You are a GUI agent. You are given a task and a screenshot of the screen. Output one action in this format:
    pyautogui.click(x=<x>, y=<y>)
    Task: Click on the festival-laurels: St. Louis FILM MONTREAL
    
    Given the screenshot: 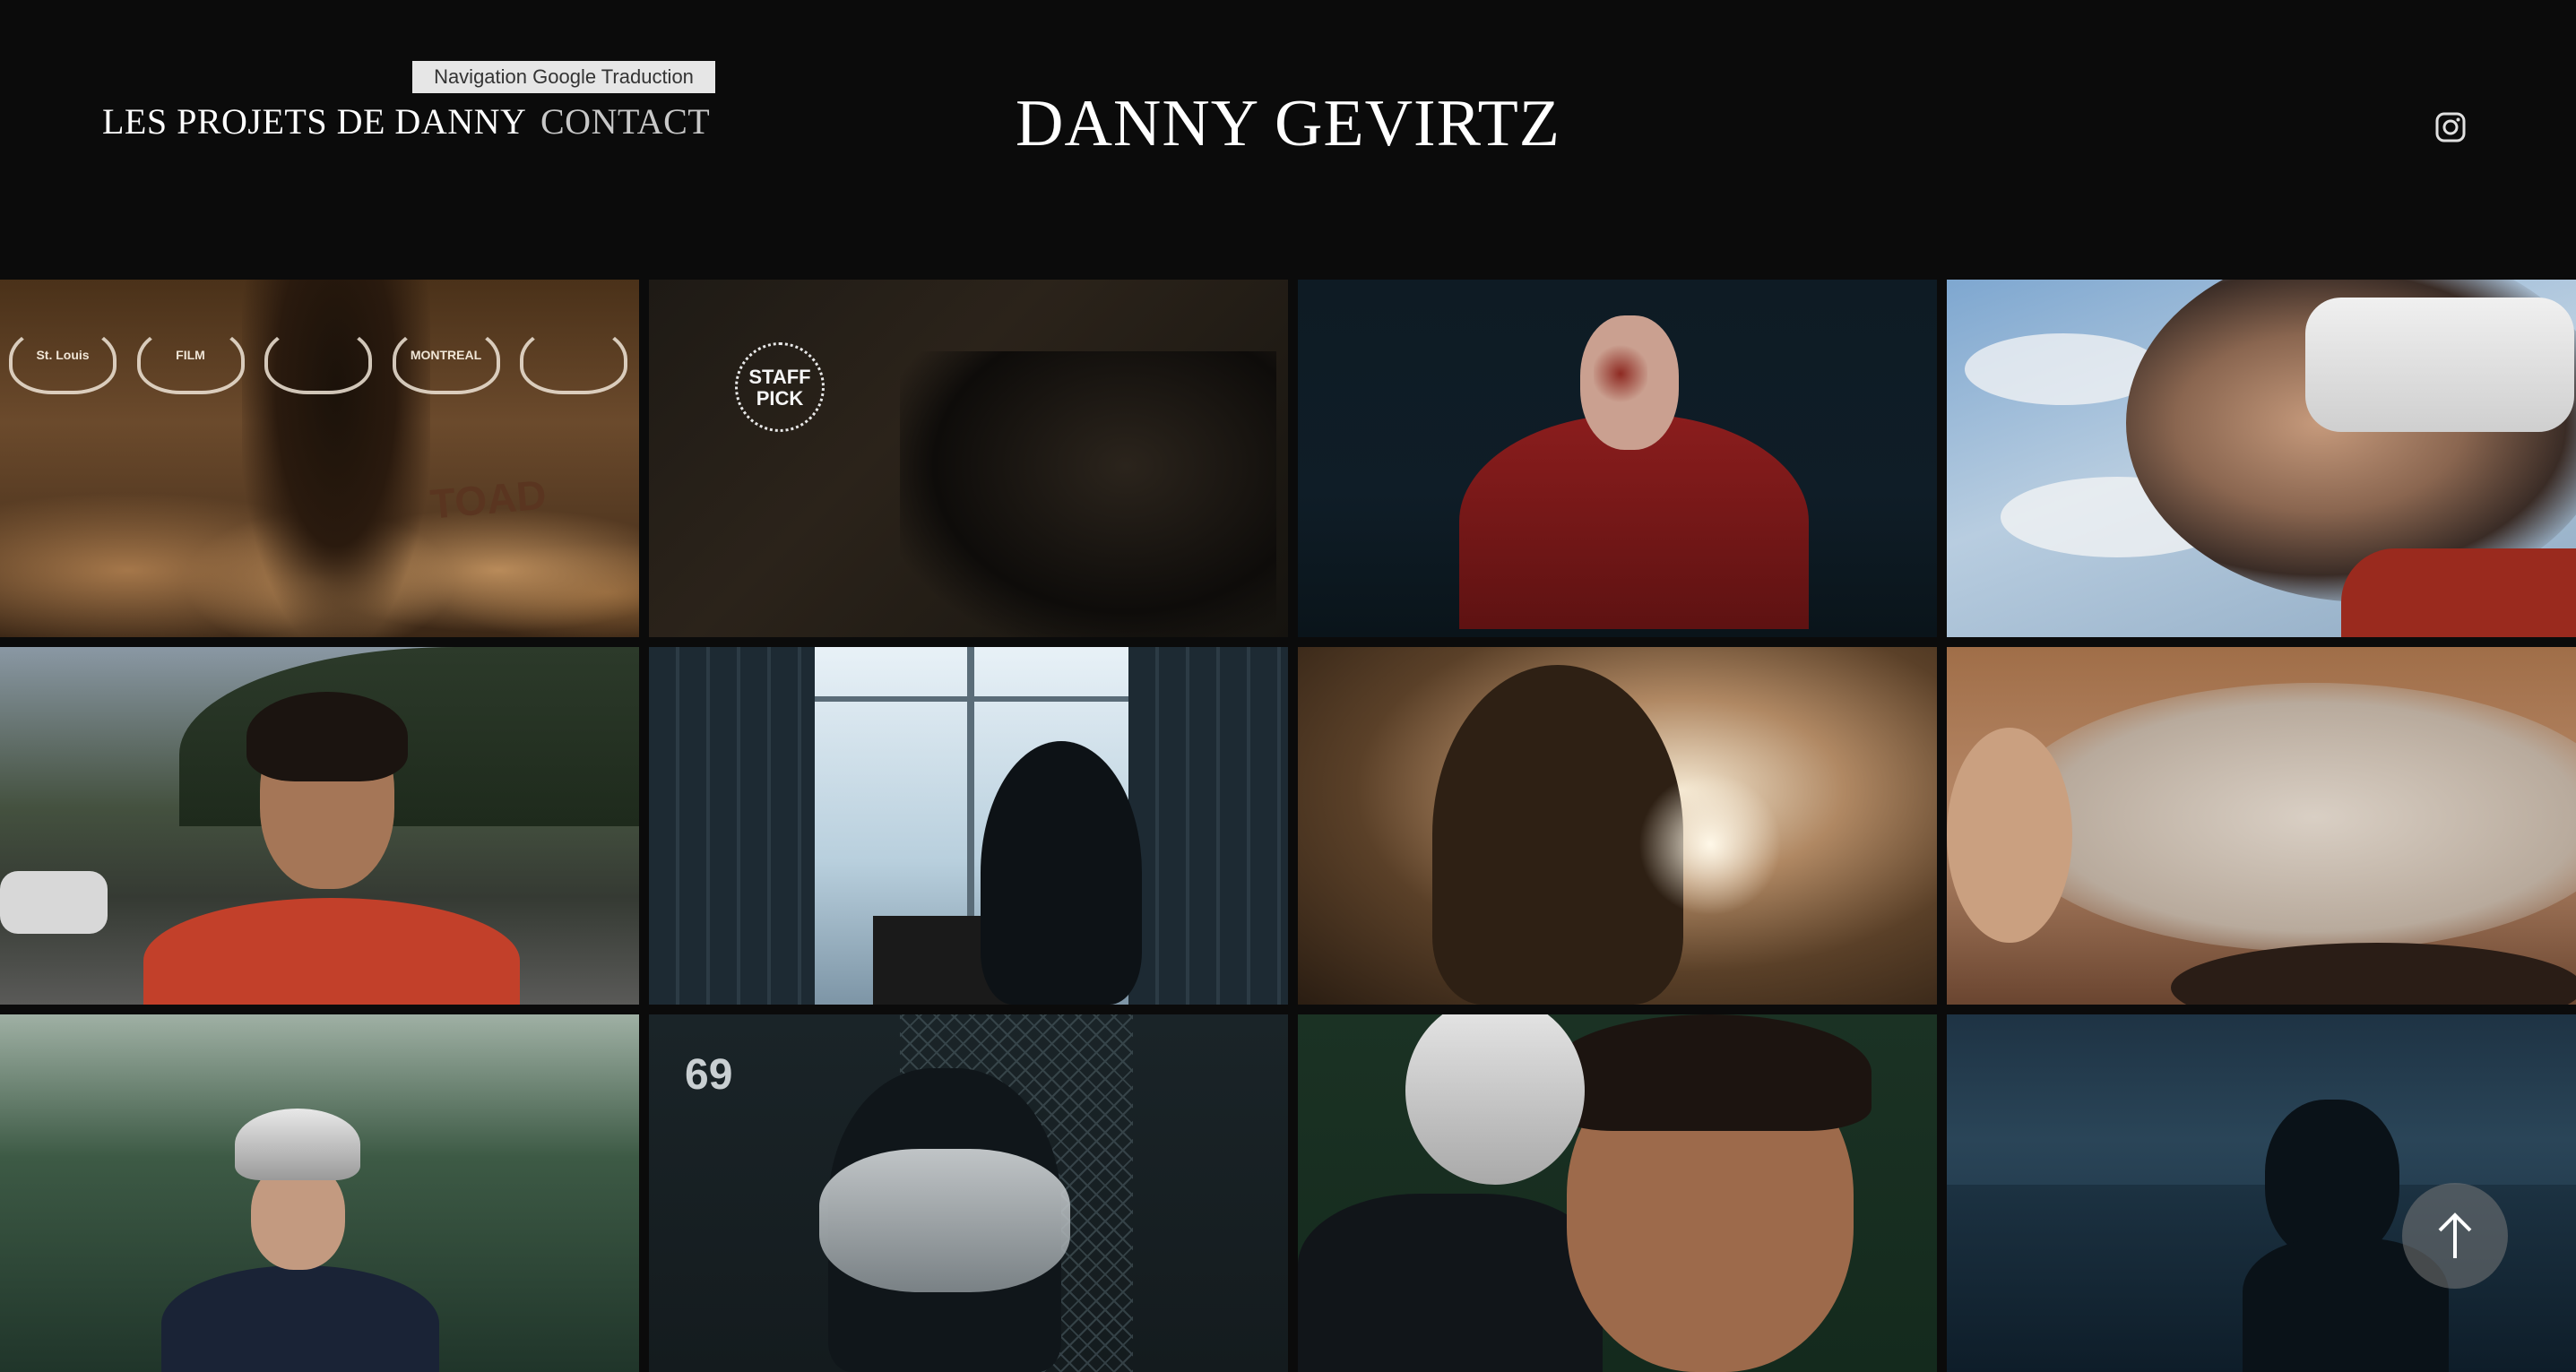 What is the action you would take?
    pyautogui.click(x=318, y=359)
    